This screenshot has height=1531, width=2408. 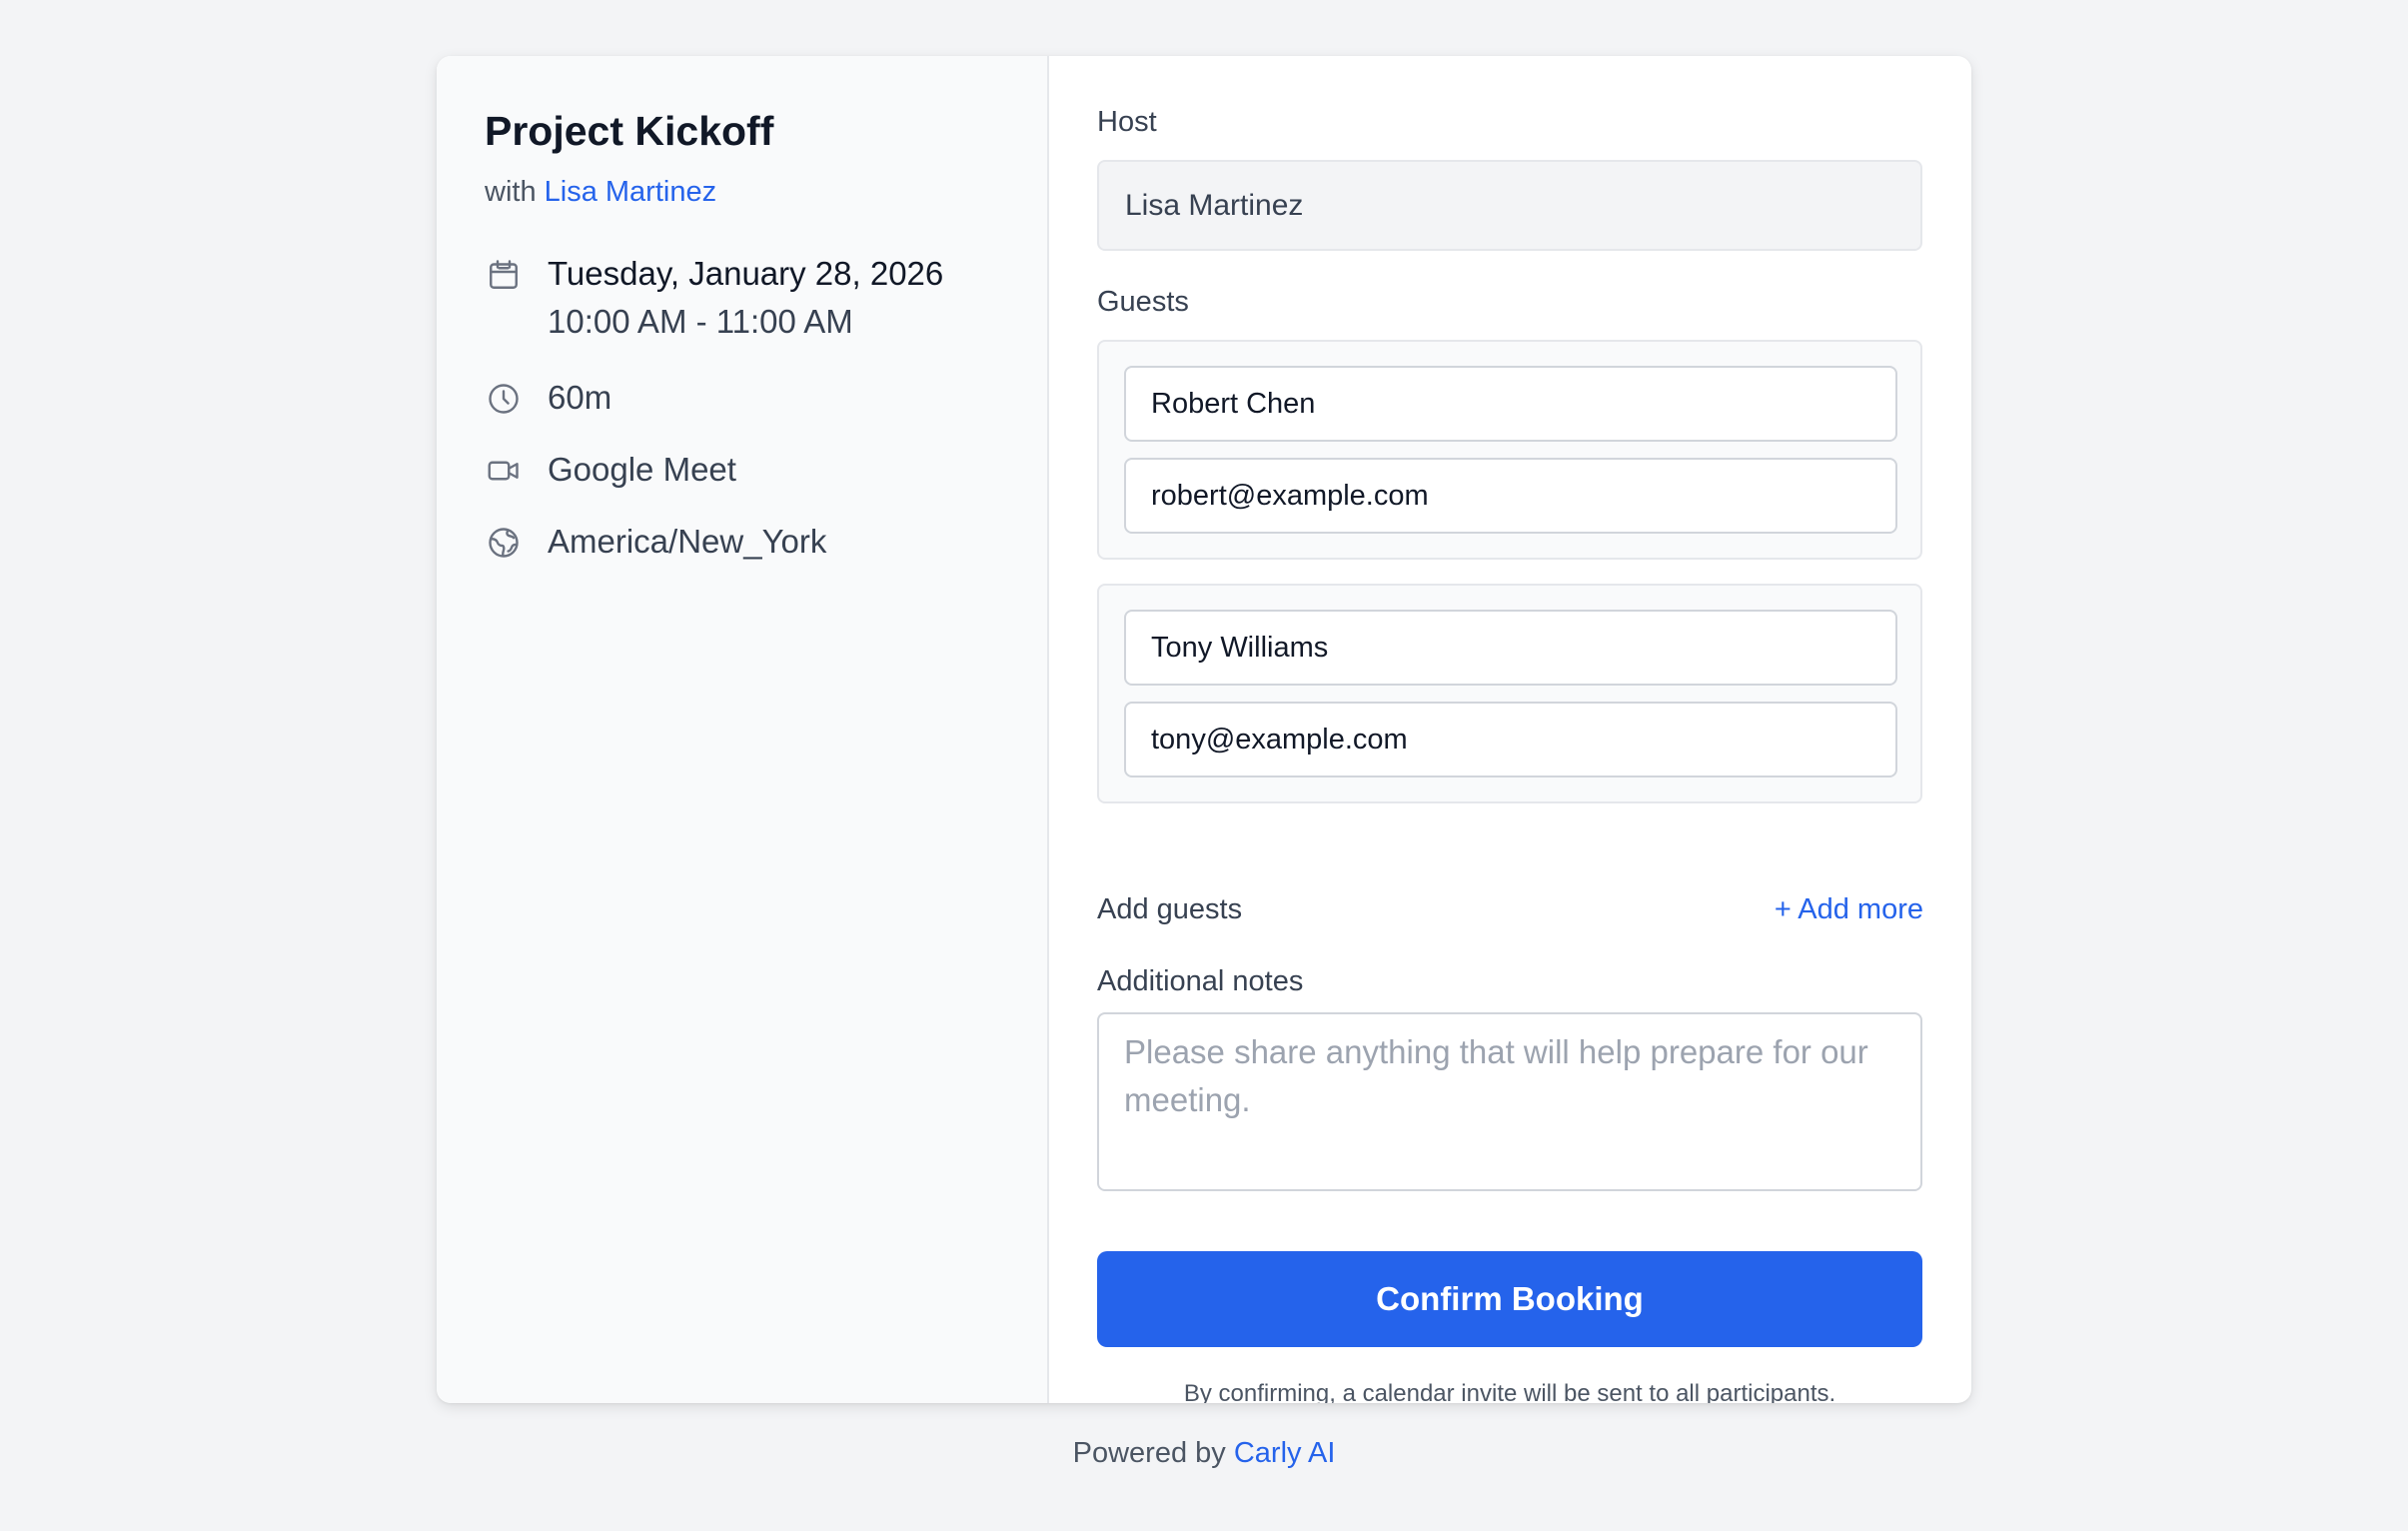 What do you see at coordinates (1510, 648) in the screenshot?
I see `guest-name-input: Tony Williams` at bounding box center [1510, 648].